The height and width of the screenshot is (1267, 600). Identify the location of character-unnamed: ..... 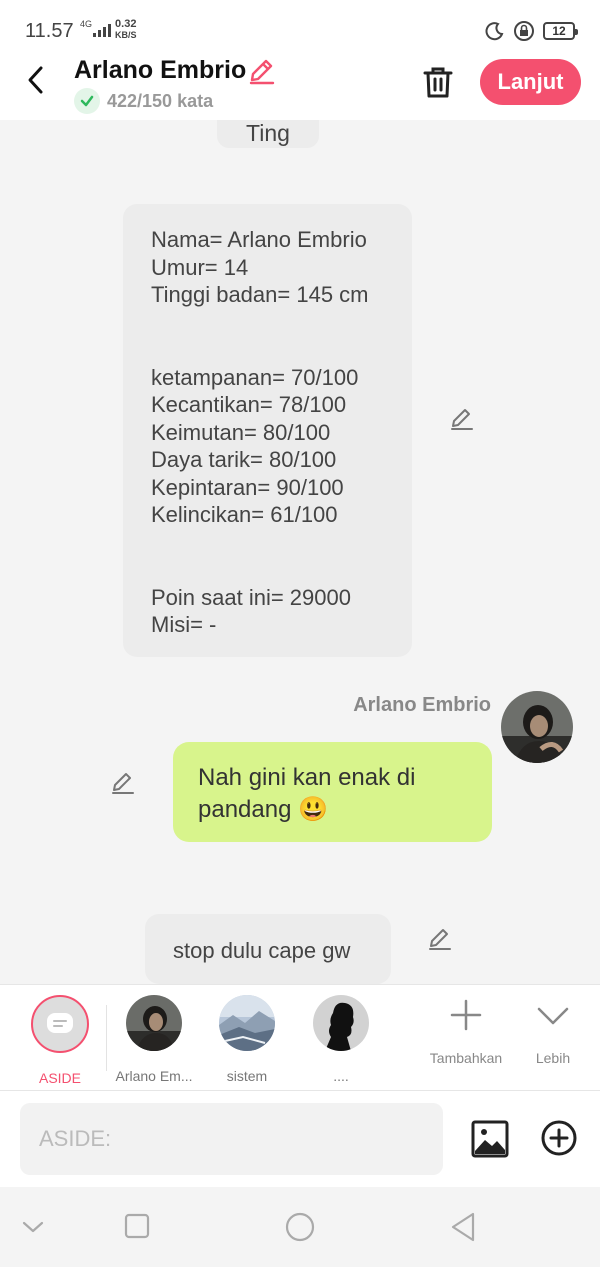
(341, 1039).